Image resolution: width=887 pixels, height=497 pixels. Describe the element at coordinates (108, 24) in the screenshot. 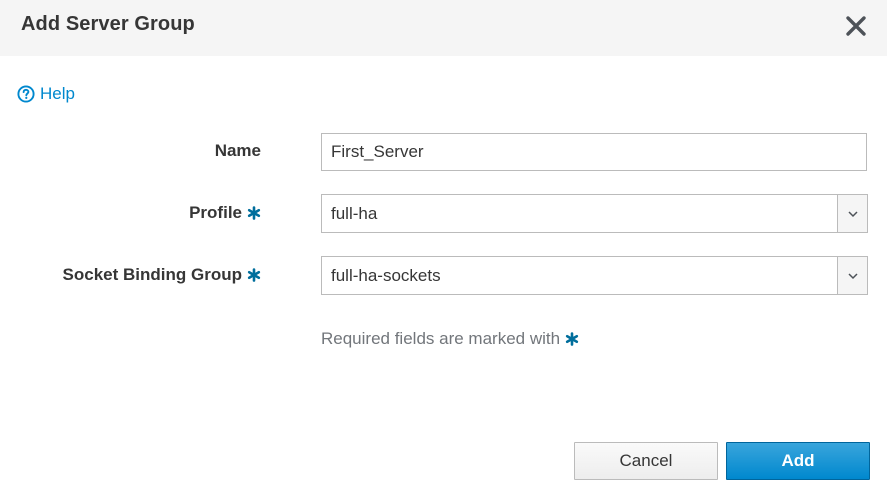

I see `dialog-title: Add Server Group` at that location.